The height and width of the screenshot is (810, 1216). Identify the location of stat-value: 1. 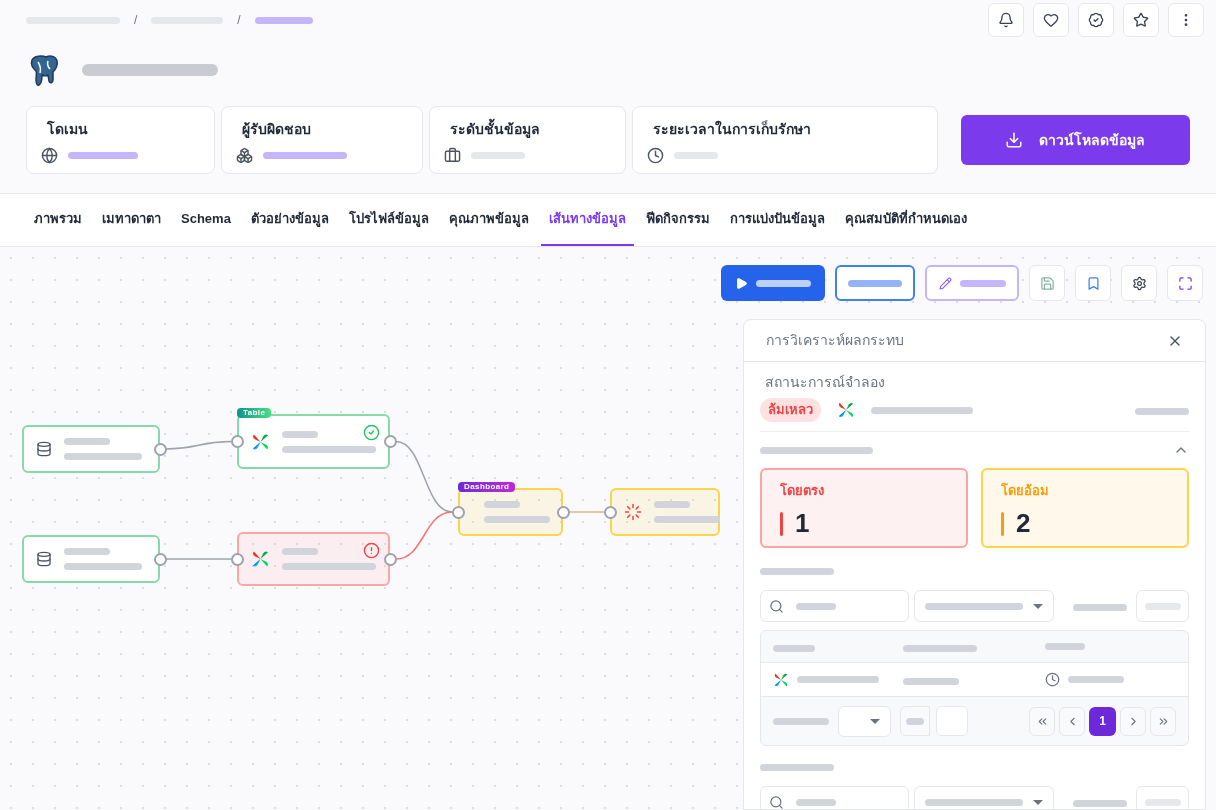
(802, 523).